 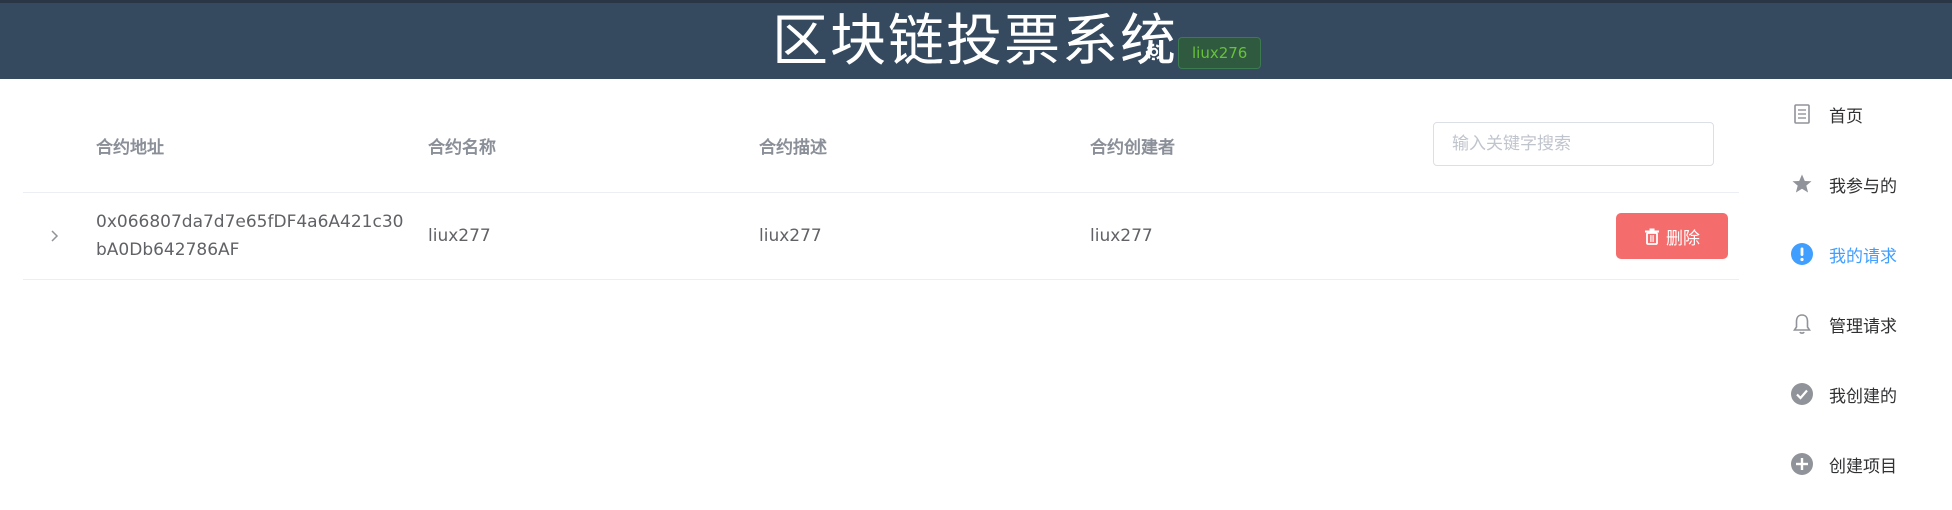 I want to click on delete-button: 删除, so click(x=1672, y=236).